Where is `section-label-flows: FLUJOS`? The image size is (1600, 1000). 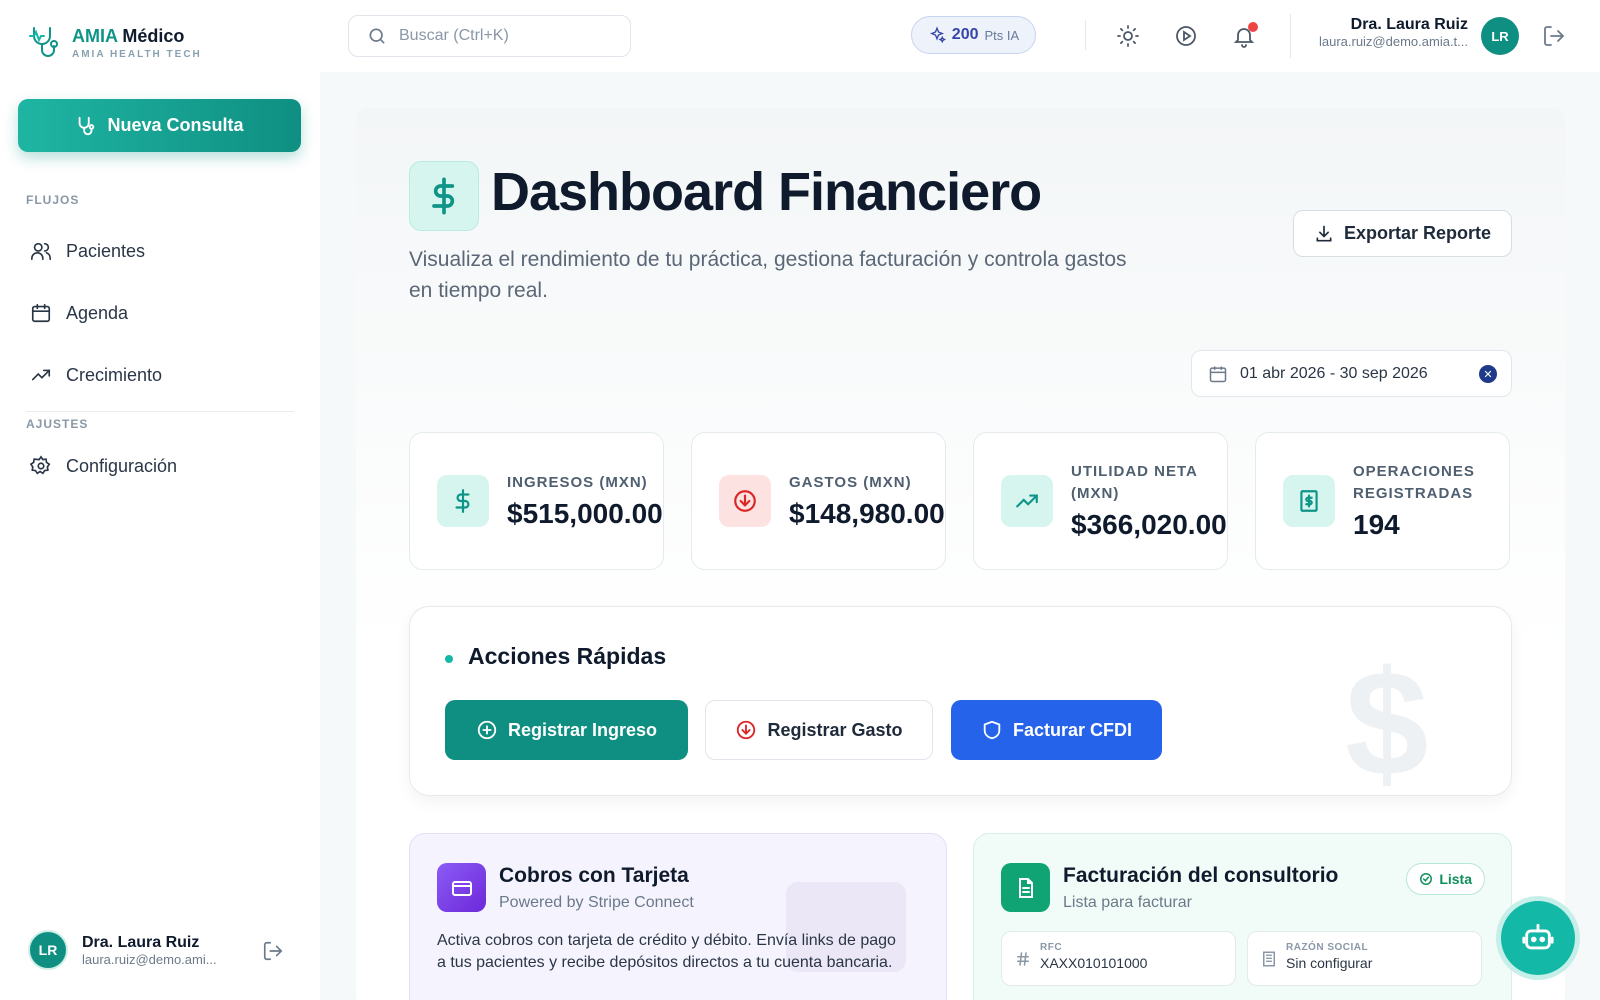
section-label-flows: FLUJOS is located at coordinates (53, 200).